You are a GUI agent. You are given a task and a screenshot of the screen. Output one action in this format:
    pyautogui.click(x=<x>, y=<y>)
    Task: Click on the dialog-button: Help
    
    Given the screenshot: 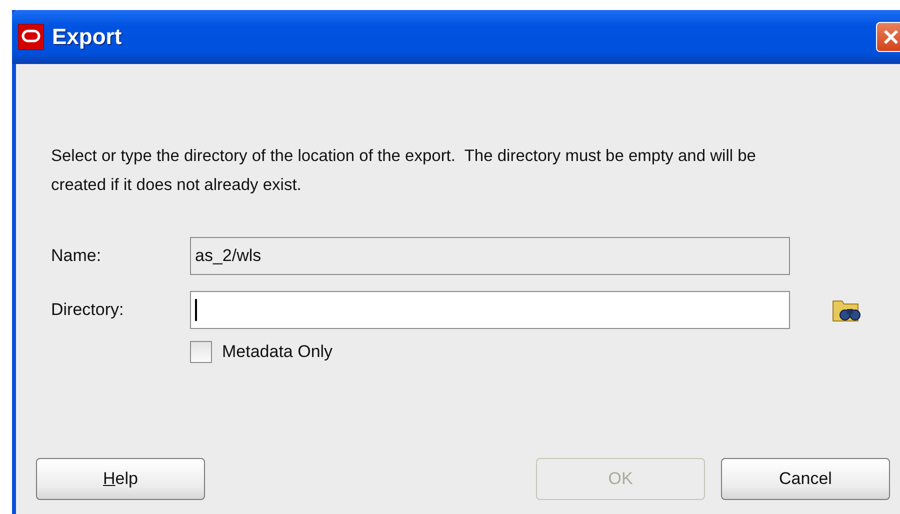 What is the action you would take?
    pyautogui.click(x=120, y=479)
    